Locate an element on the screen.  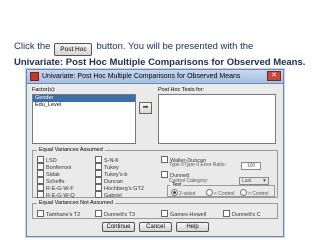
tamhane-checkbox: Tamhane's T2 is located at coordinates (58, 214).